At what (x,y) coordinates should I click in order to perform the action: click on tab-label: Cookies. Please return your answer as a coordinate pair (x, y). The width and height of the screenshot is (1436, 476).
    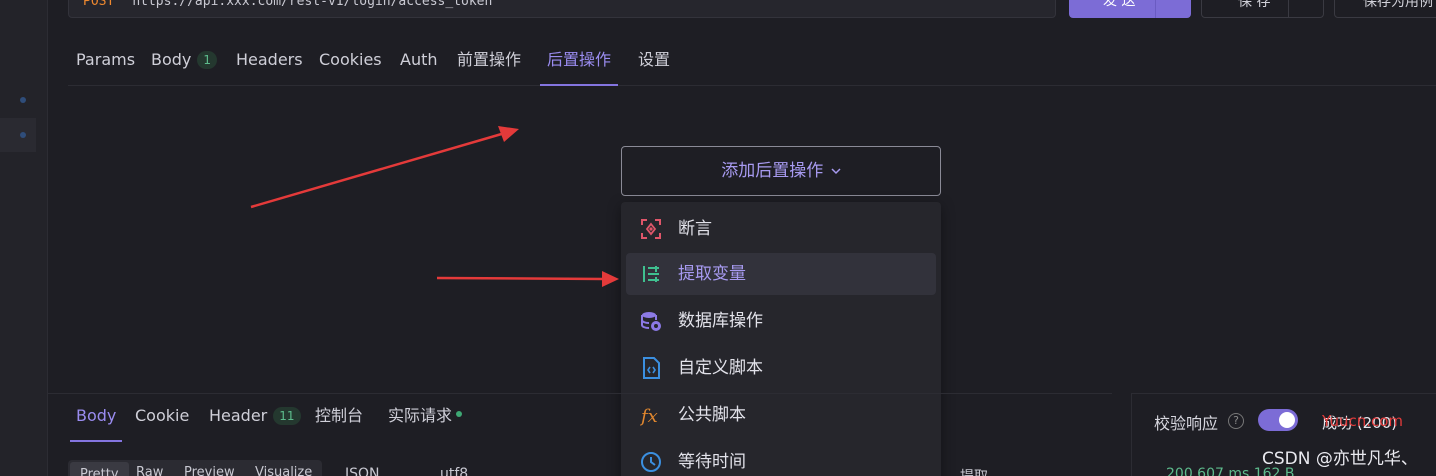
    Looking at the image, I should click on (350, 59).